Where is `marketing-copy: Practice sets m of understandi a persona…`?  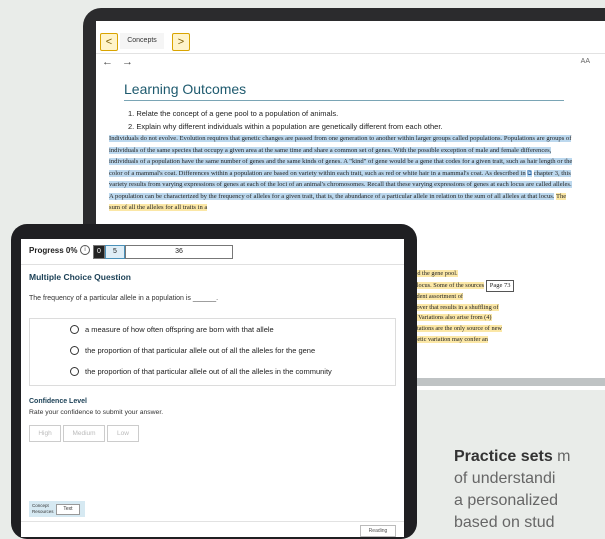 marketing-copy: Practice sets m of understandi a persona… is located at coordinates (529, 490).